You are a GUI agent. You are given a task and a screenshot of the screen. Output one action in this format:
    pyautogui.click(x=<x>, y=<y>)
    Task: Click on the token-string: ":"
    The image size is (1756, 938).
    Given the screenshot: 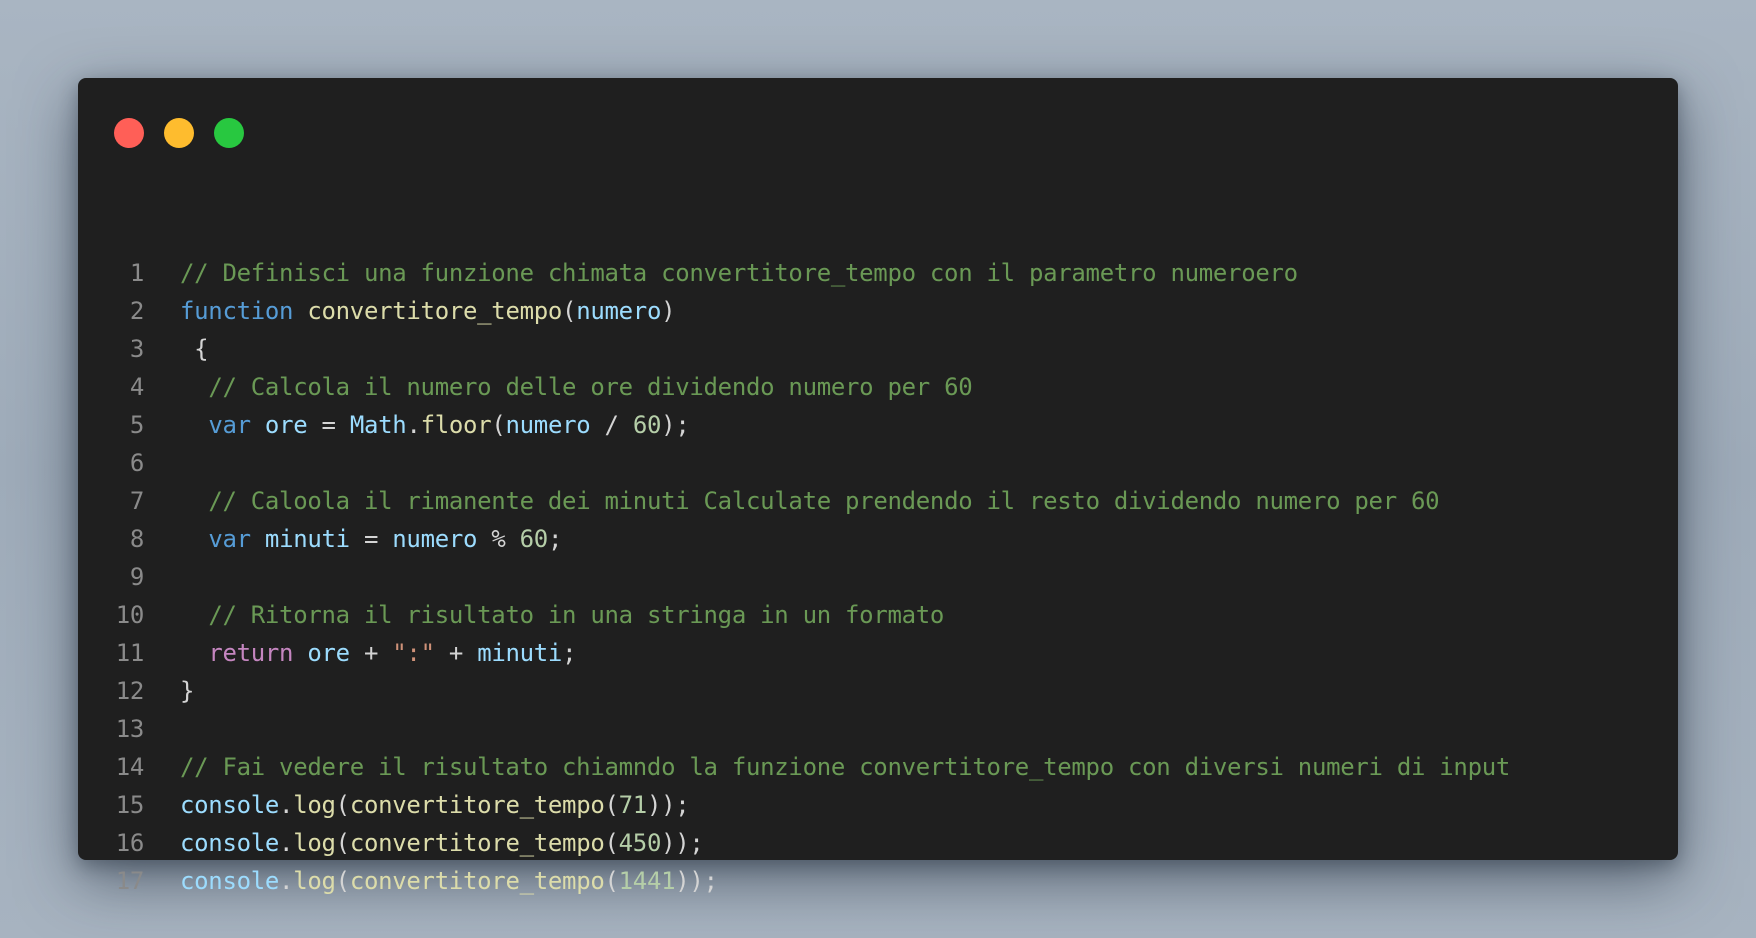 What is the action you would take?
    pyautogui.click(x=413, y=653)
    